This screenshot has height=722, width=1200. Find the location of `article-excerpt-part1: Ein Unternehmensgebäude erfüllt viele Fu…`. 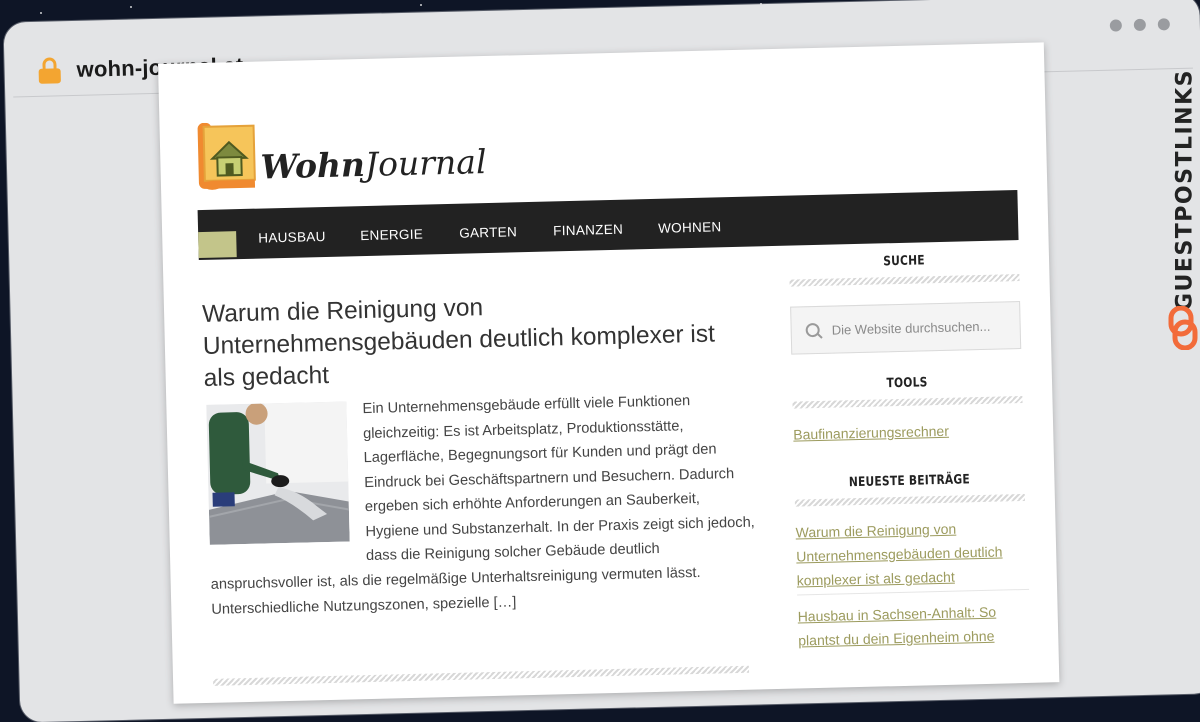

article-excerpt-part1: Ein Unternehmensgebäude erfüllt viele Fu… is located at coordinates (558, 479).